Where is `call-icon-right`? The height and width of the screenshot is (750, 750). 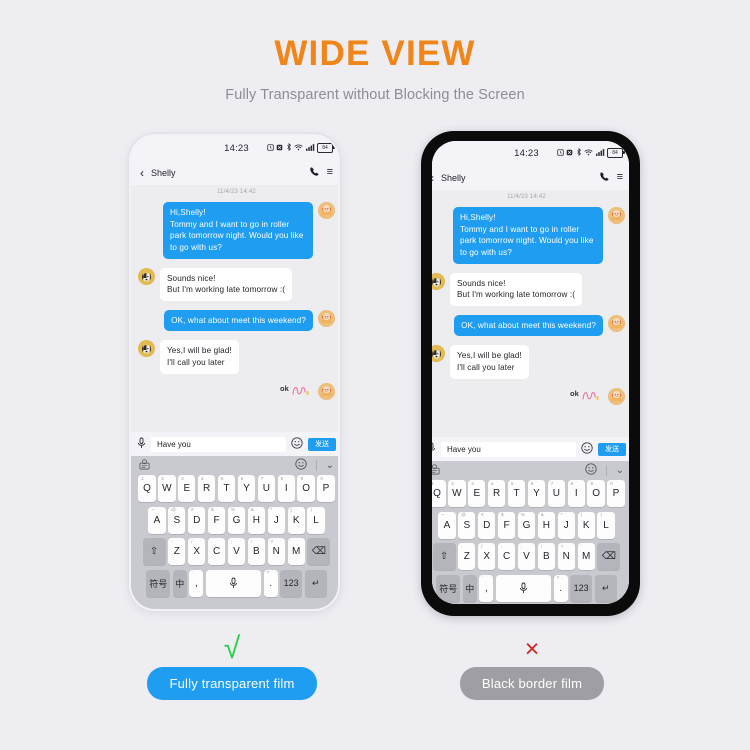 call-icon-right is located at coordinates (604, 178).